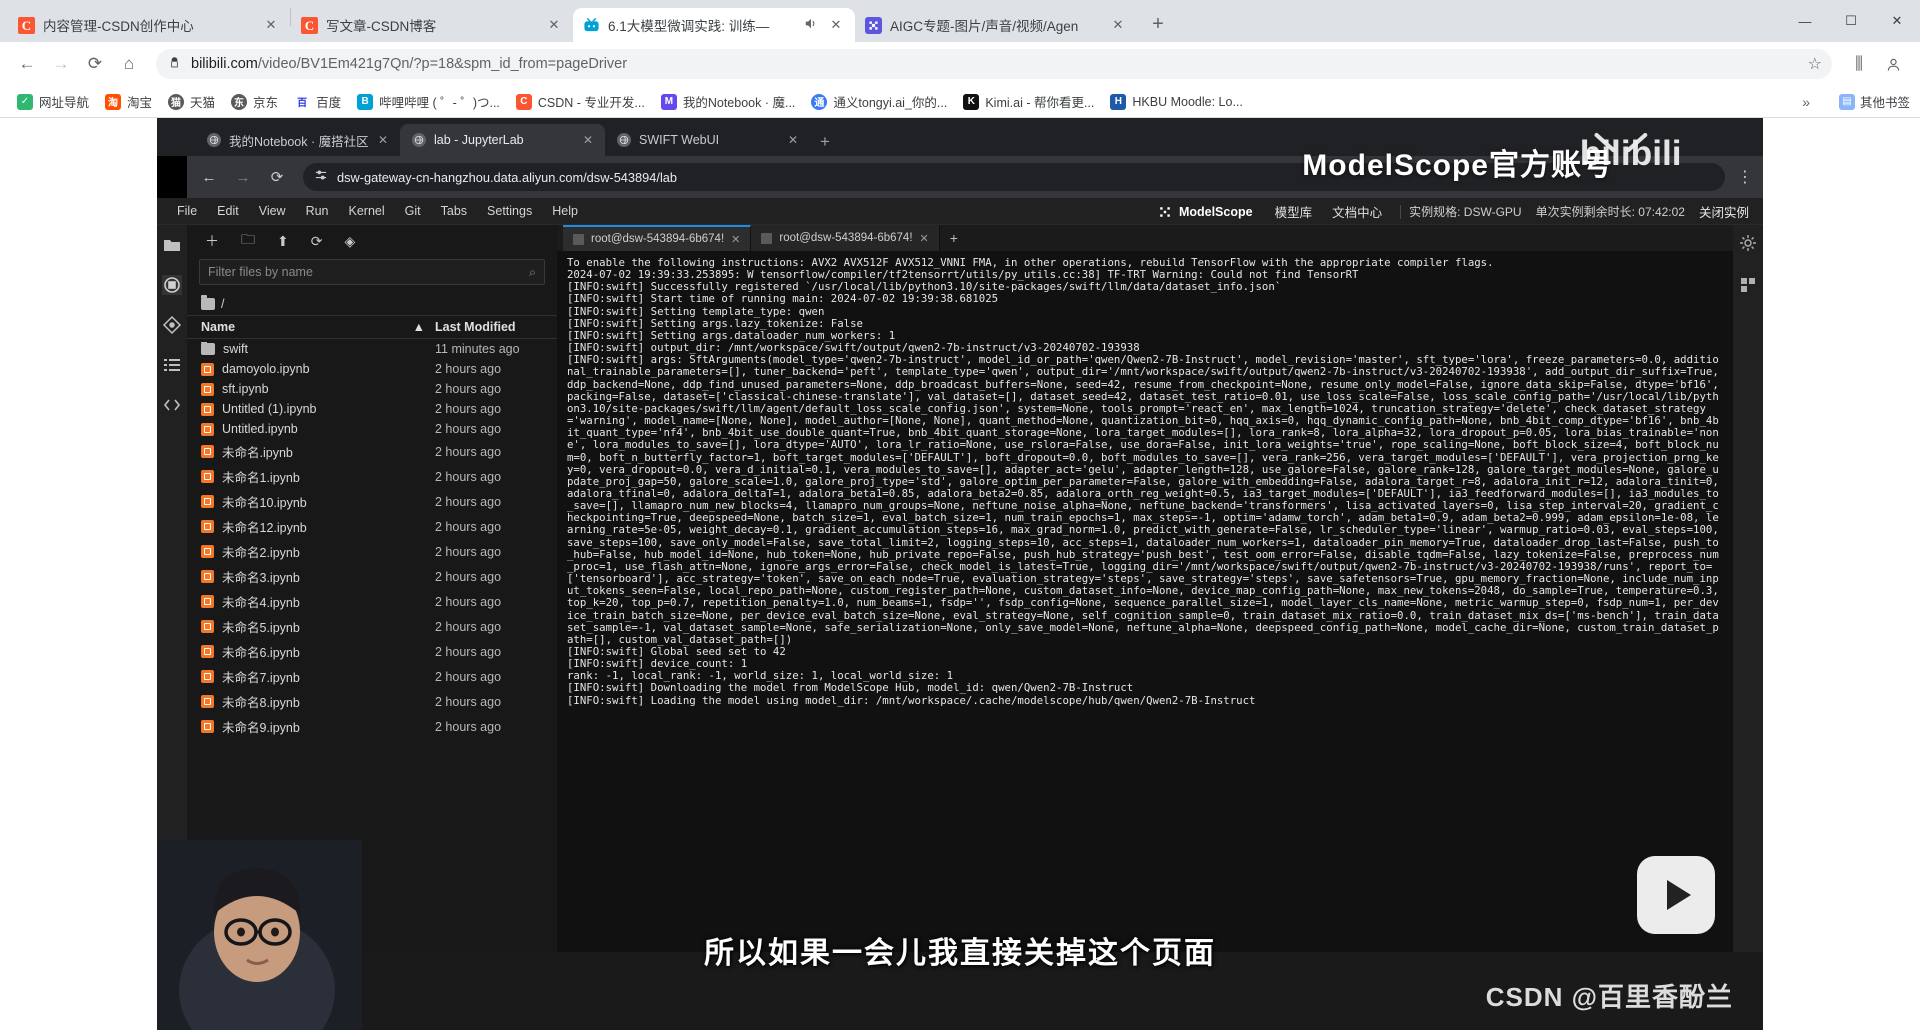  Describe the element at coordinates (372, 304) in the screenshot. I see `breadcrumb: /` at that location.